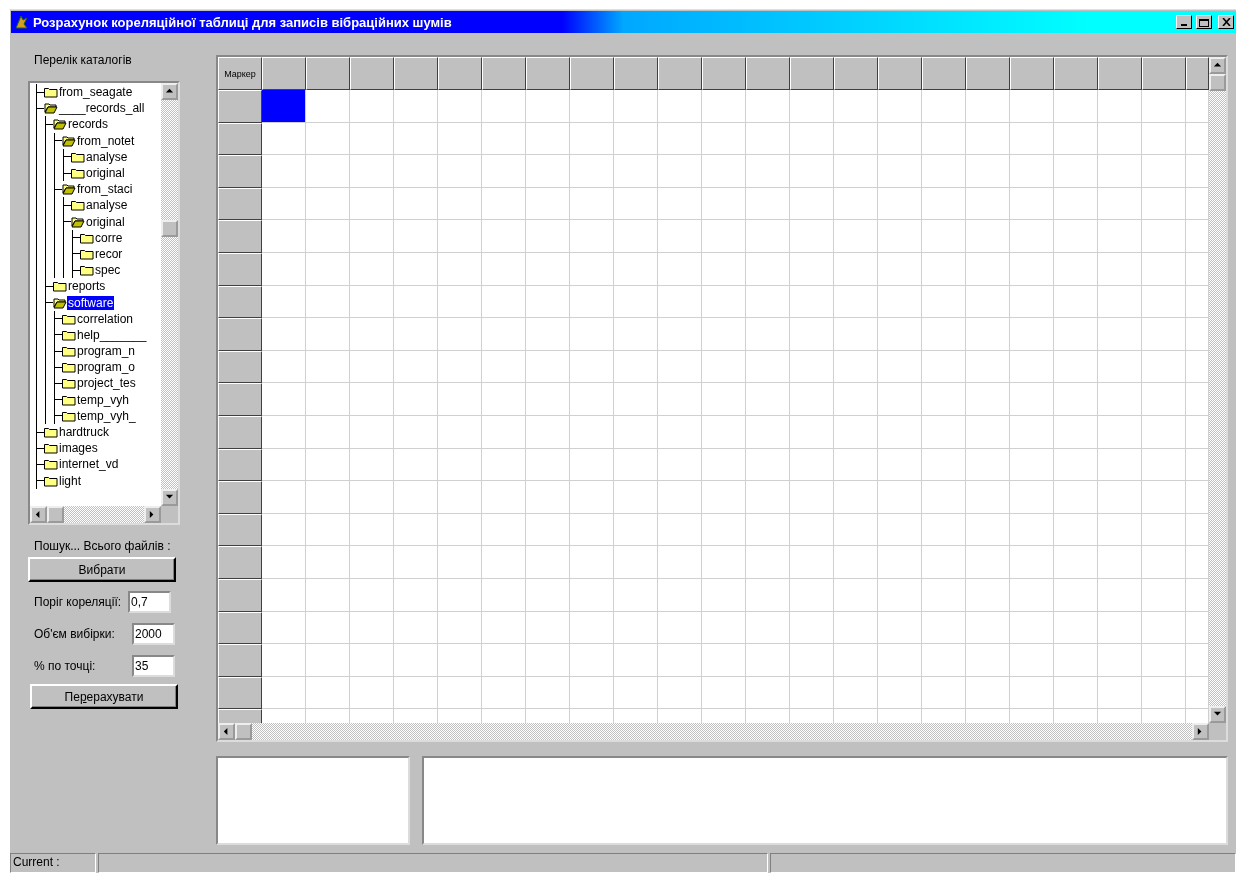 This screenshot has height=873, width=1236. I want to click on folder-tree-item: from_seagate, so click(96, 92).